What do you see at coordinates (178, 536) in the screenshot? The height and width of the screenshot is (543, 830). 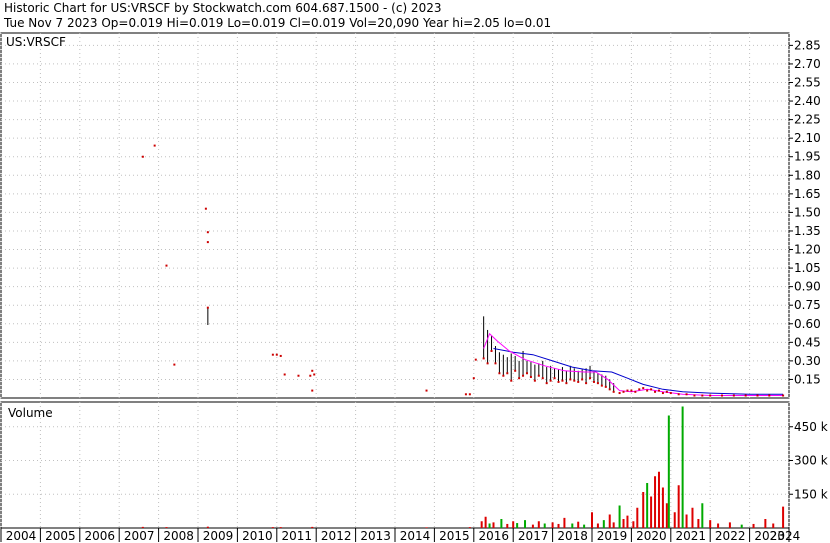 I see `x-tick-label: 2008` at bounding box center [178, 536].